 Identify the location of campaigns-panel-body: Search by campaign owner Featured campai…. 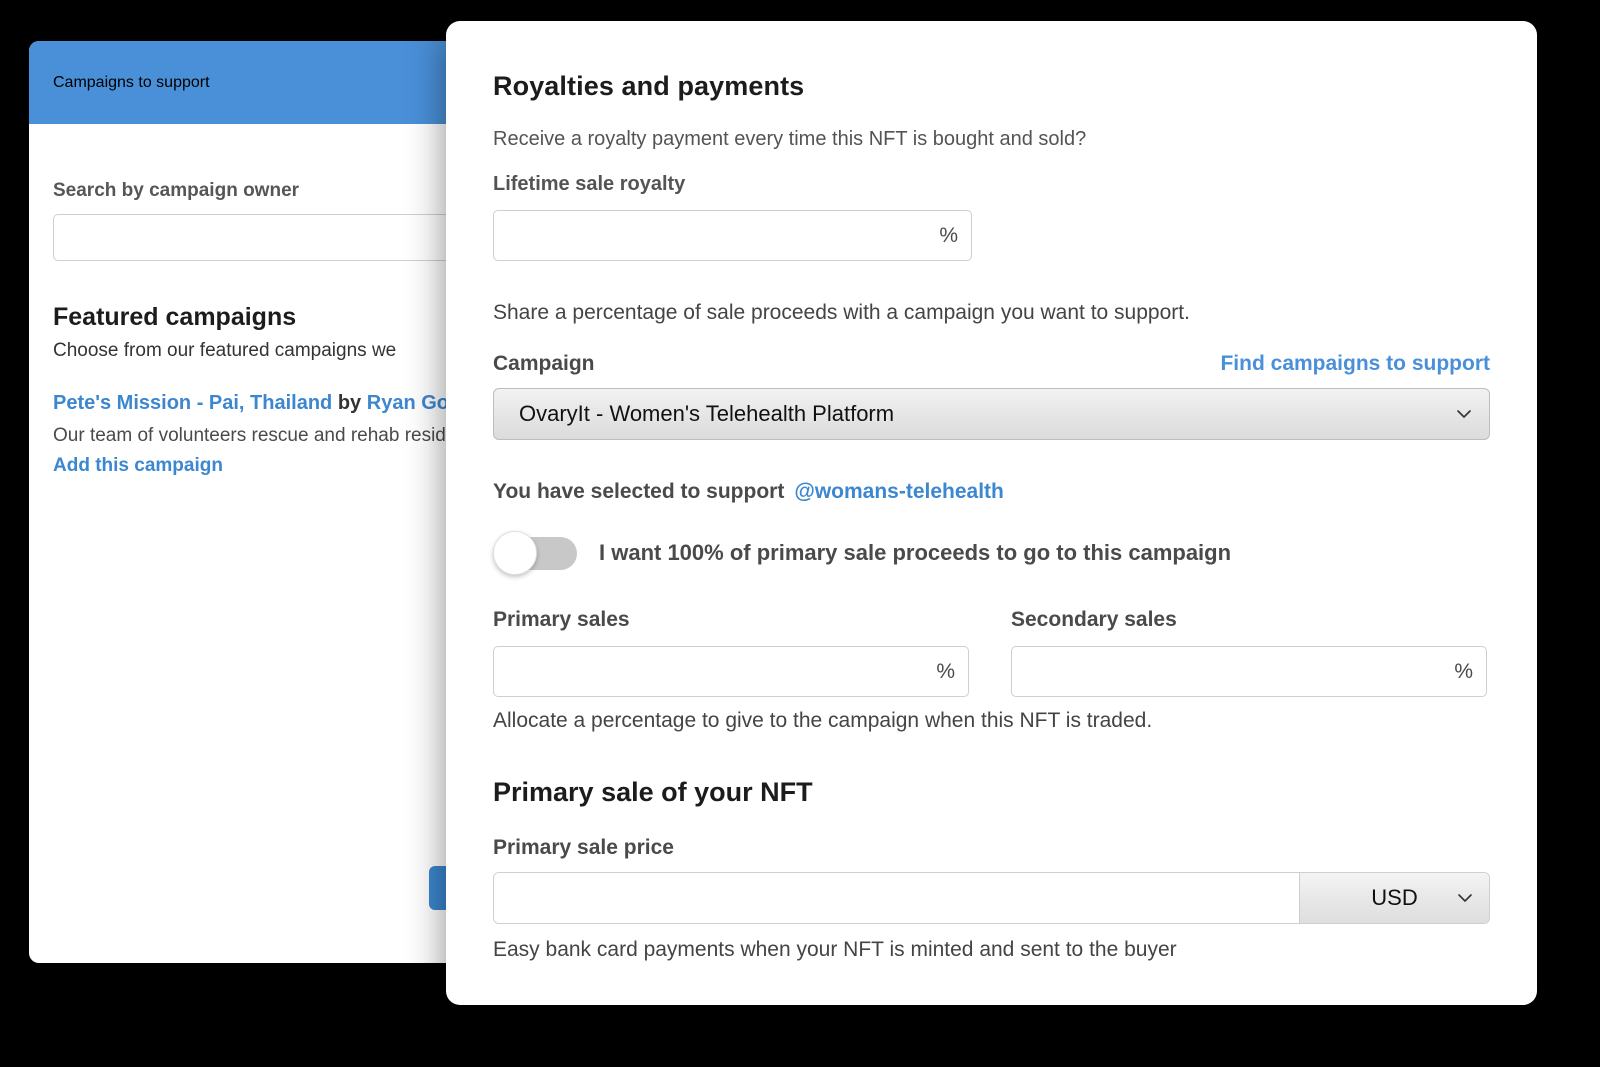
(260, 300).